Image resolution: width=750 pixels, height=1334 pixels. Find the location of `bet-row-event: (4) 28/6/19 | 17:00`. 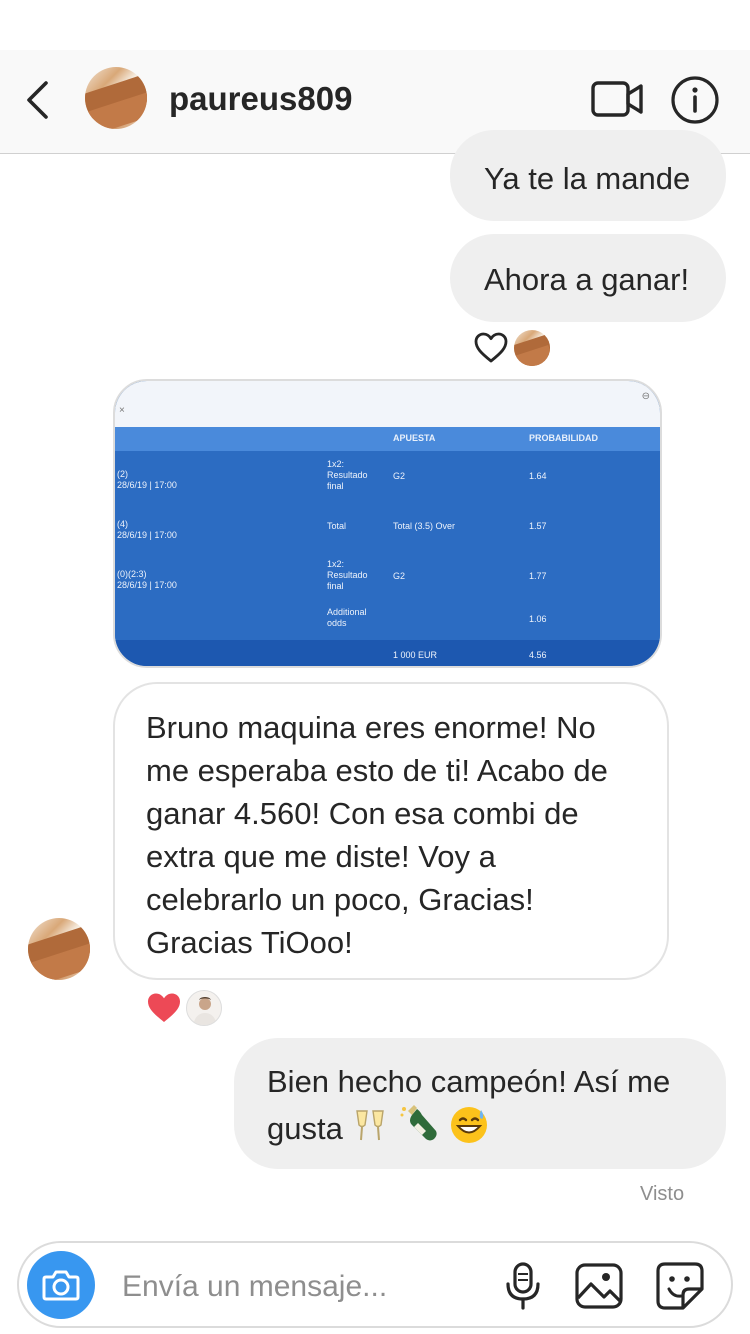

bet-row-event: (4) 28/6/19 | 17:00 is located at coordinates (147, 529).